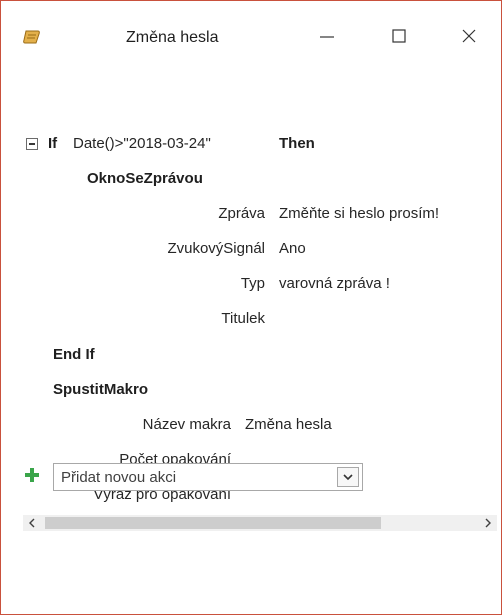  What do you see at coordinates (334, 283) in the screenshot?
I see `argument-value-typ: varovná zpráva !` at bounding box center [334, 283].